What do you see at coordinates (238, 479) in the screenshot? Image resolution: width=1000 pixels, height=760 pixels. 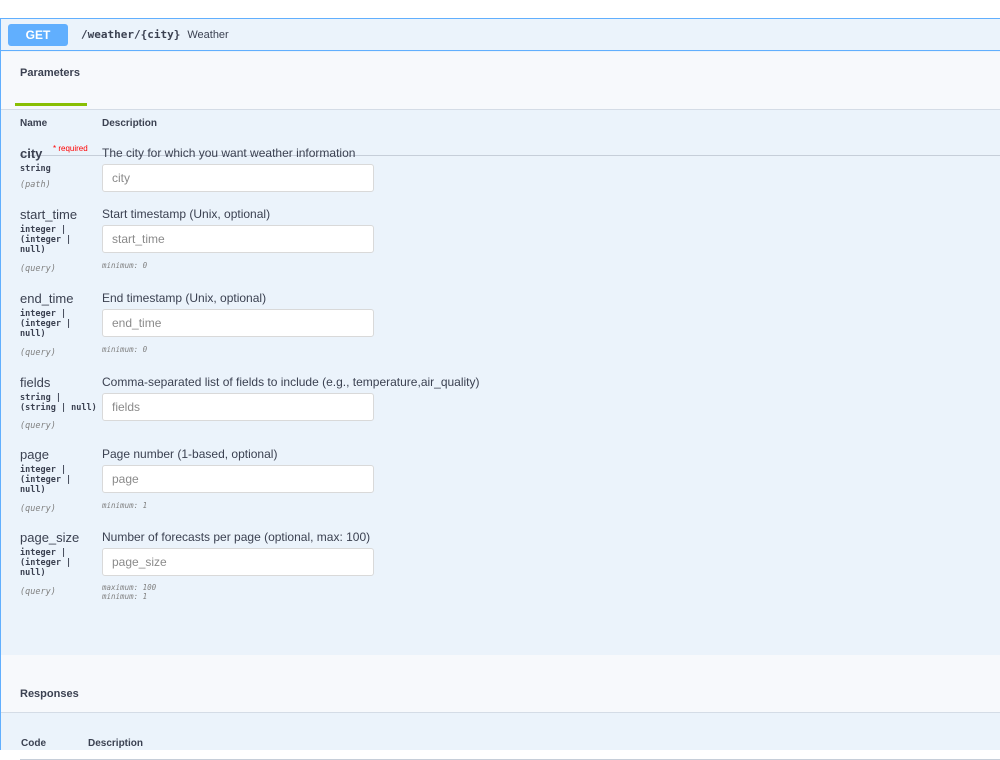 I see `page-input` at bounding box center [238, 479].